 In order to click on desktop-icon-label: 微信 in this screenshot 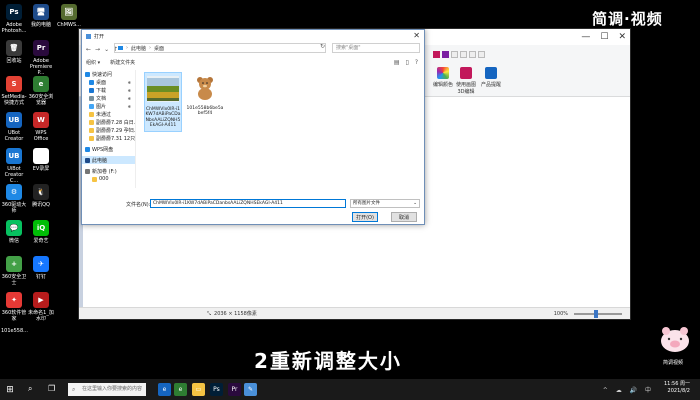, I will do `click(13, 241)`.